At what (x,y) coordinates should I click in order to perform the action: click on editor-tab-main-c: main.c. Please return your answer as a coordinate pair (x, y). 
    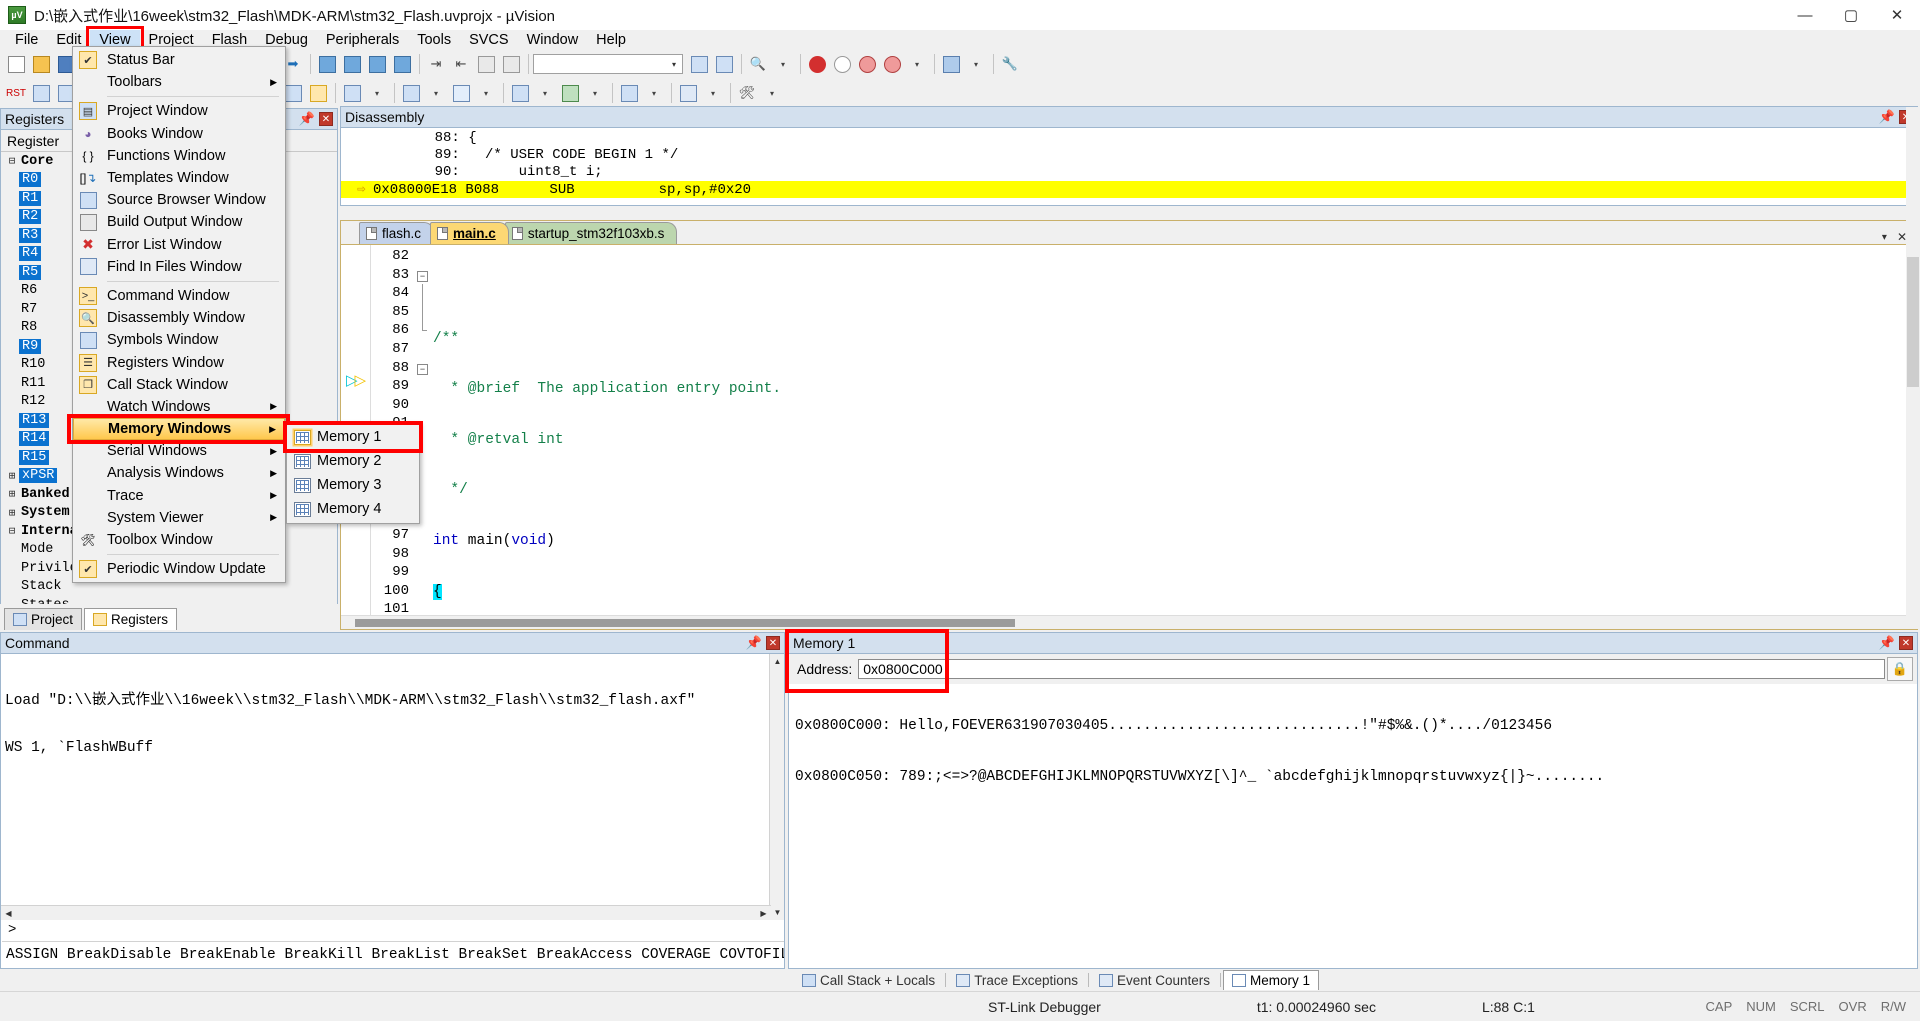
    Looking at the image, I should click on (469, 233).